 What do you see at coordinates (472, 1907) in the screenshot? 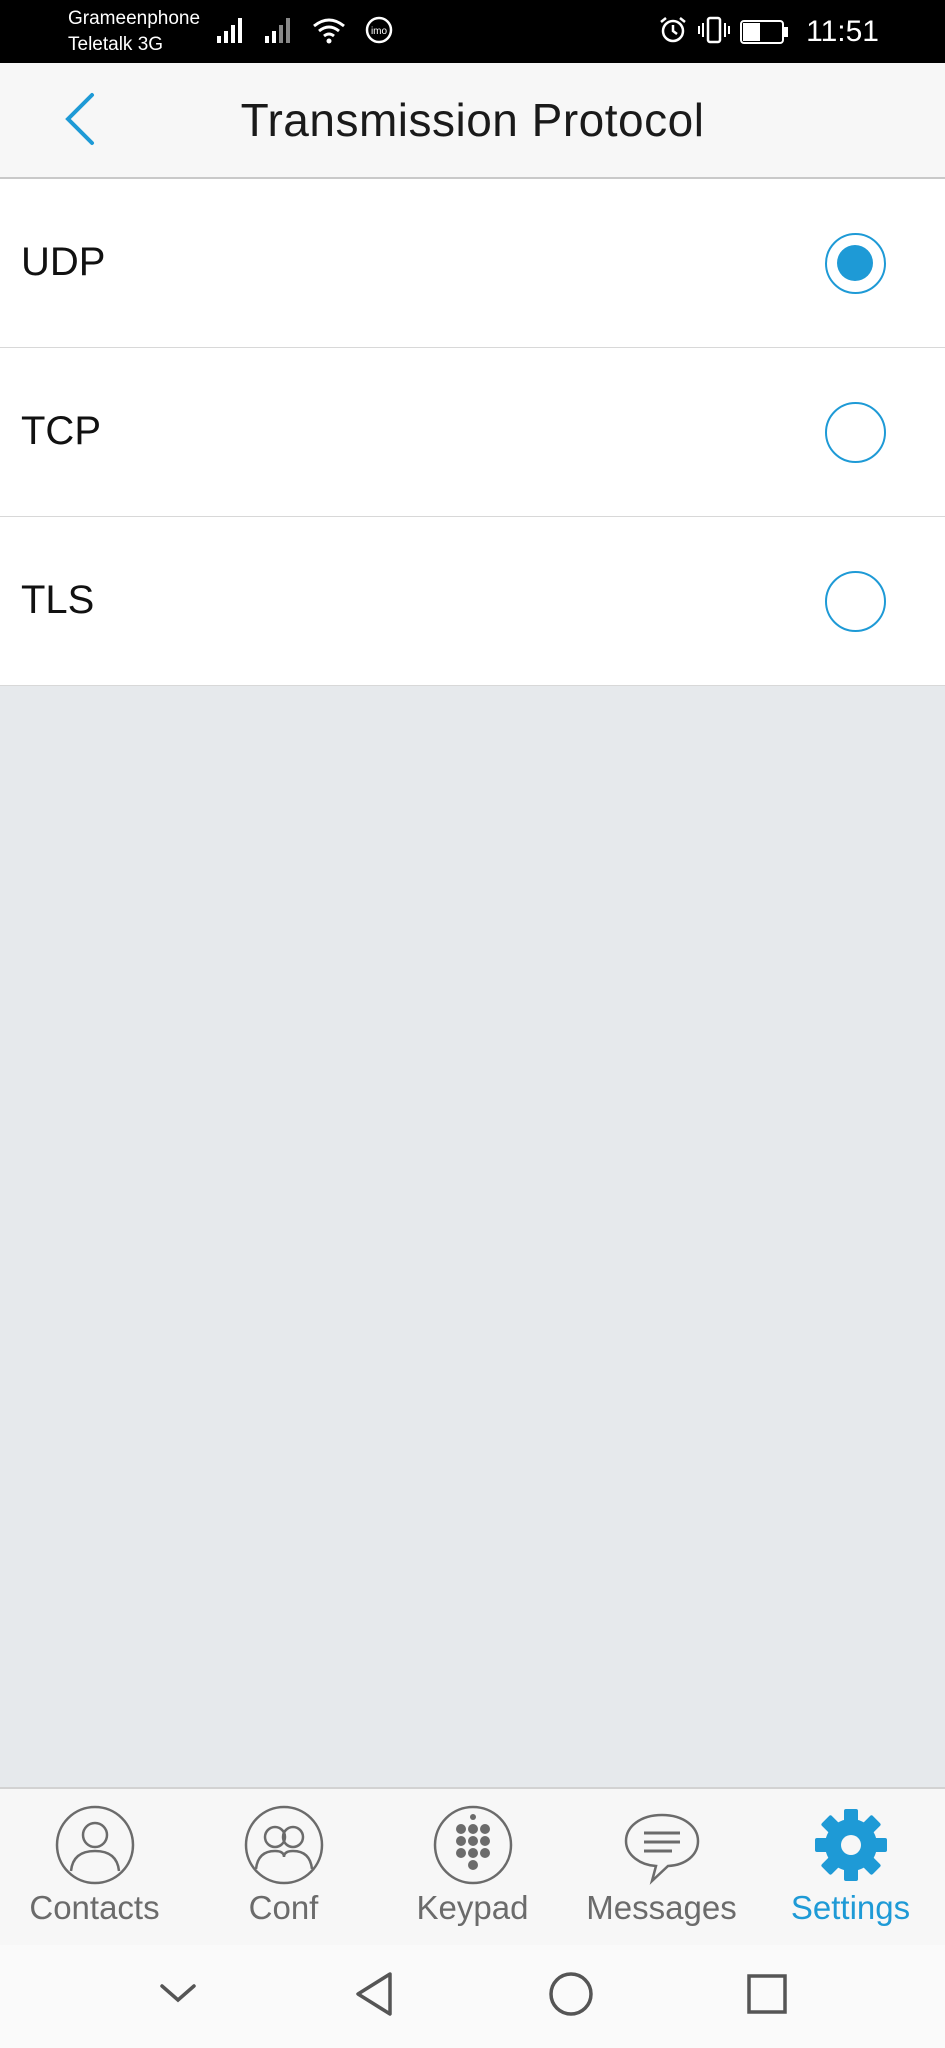
I see `tab-label: Keypad` at bounding box center [472, 1907].